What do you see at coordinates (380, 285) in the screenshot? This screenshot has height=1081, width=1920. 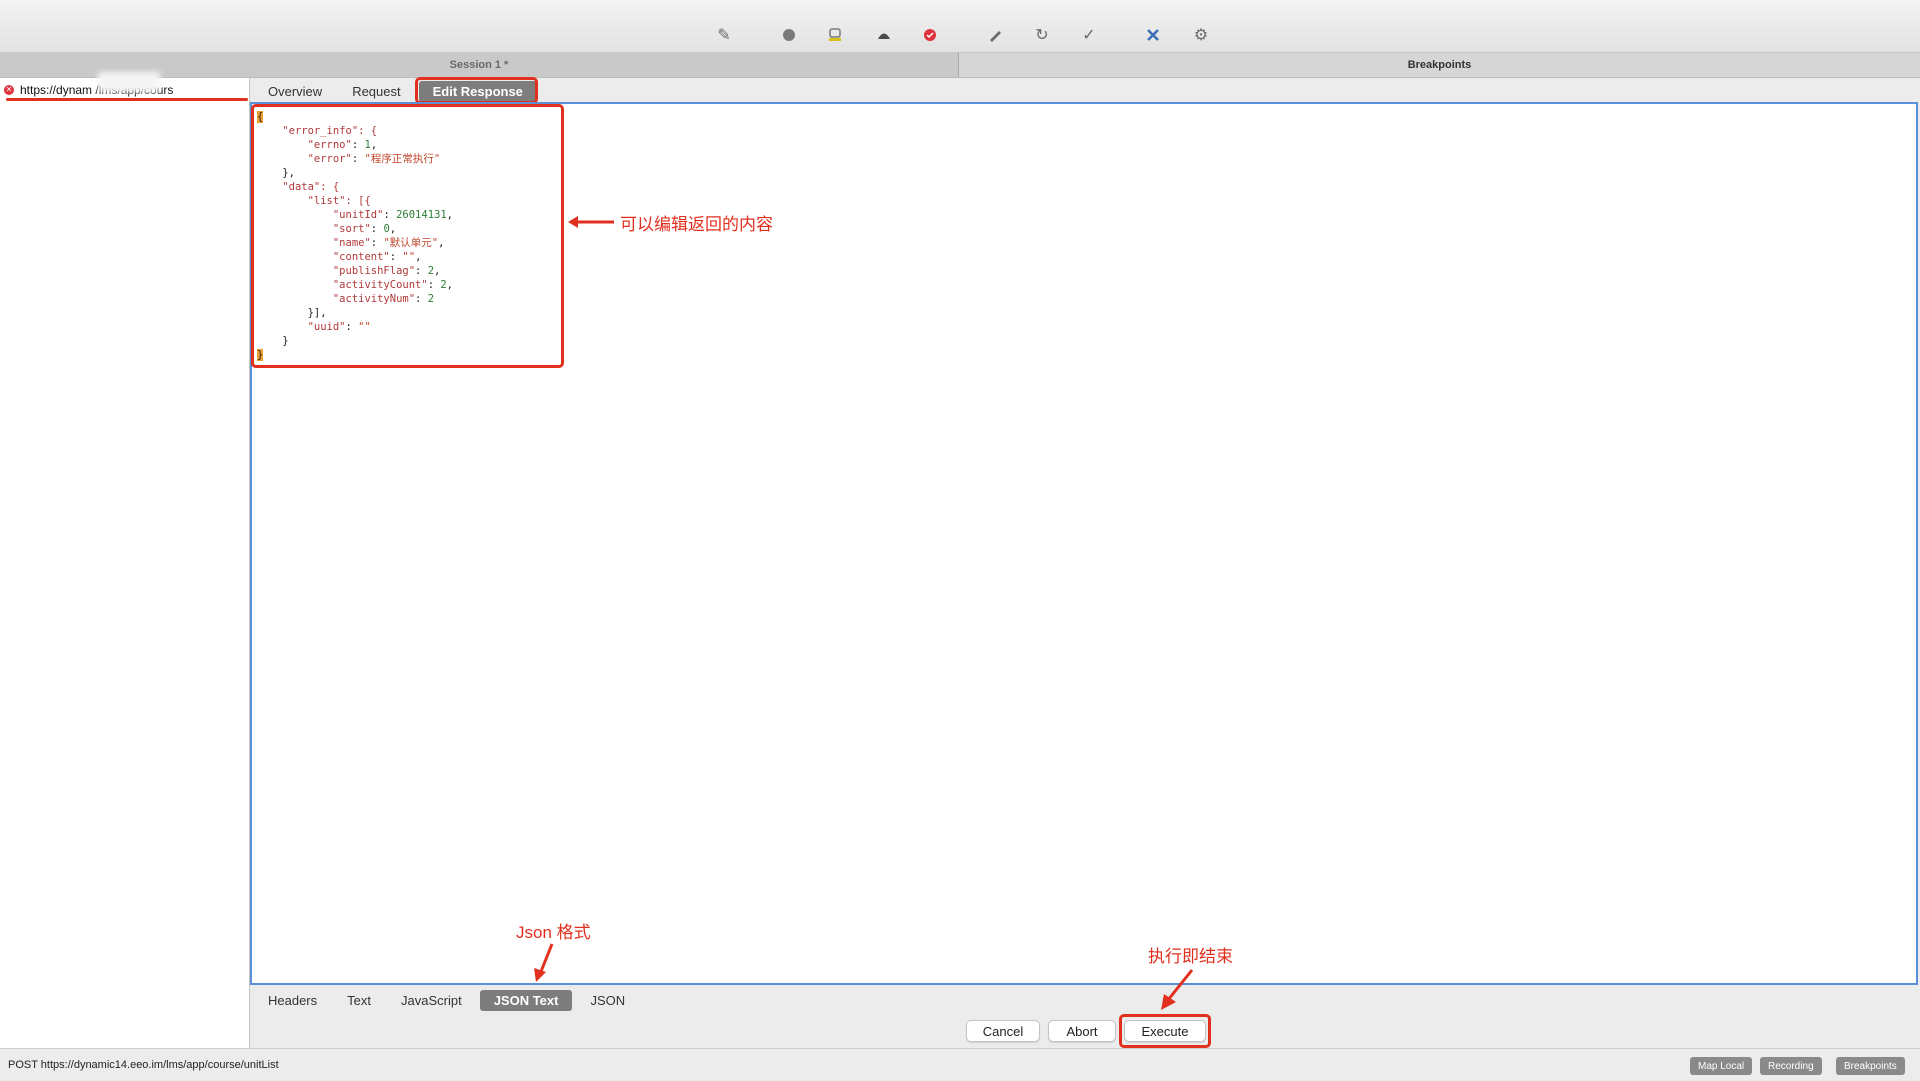 I see `json-key: "activityCount"` at bounding box center [380, 285].